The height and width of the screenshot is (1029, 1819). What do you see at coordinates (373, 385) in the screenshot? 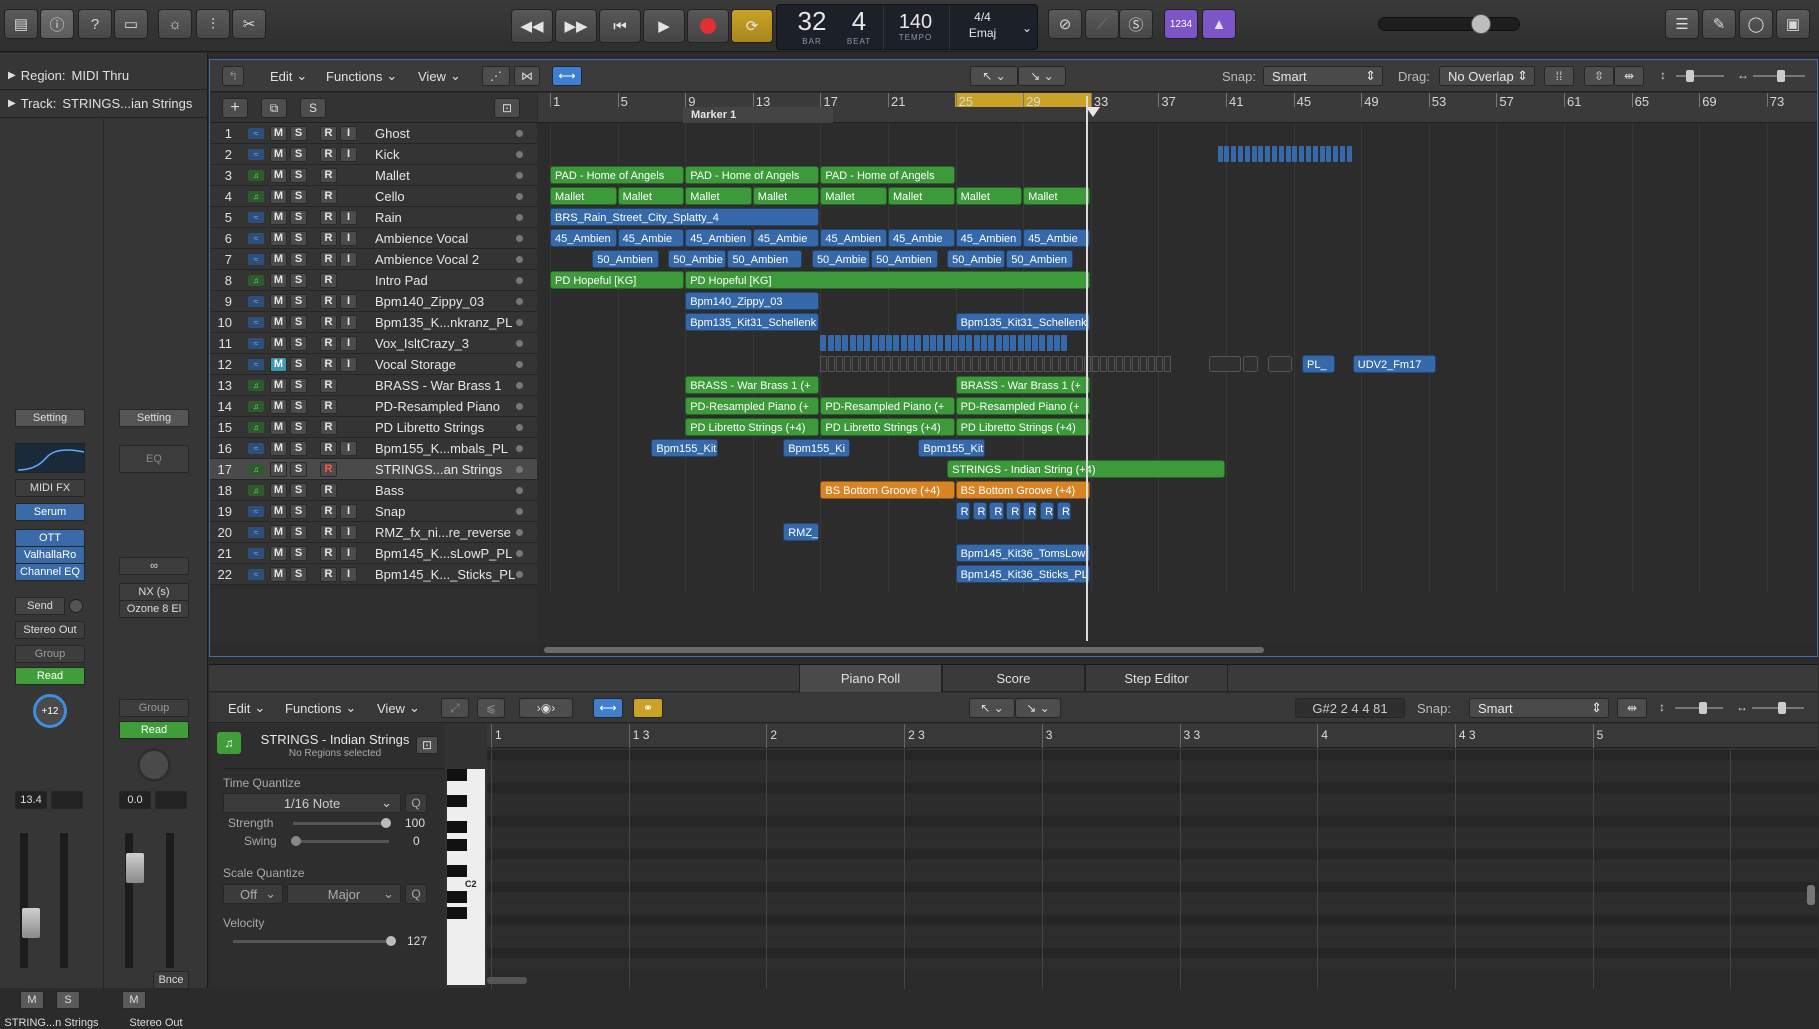
I see `track-header: 13 ♫ M S R BRASS - War Brass 1` at bounding box center [373, 385].